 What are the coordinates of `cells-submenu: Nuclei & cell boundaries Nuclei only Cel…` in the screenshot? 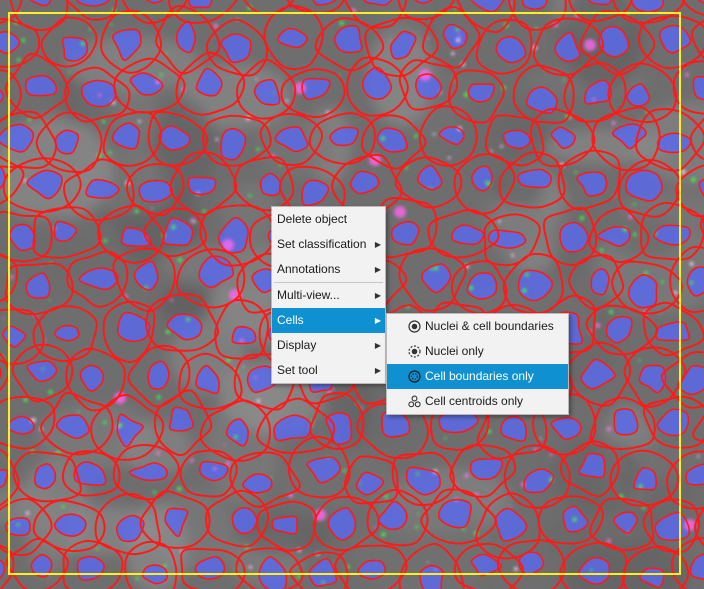 It's located at (477, 364).